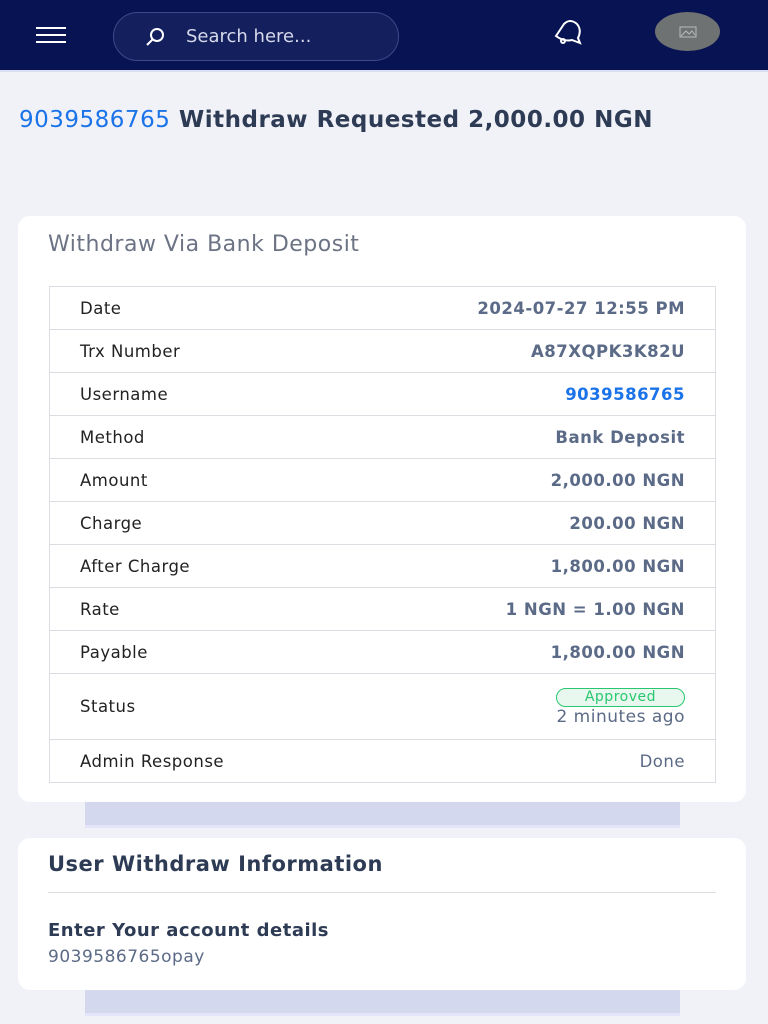 The image size is (768, 1024). Describe the element at coordinates (383, 308) in the screenshot. I see `table-row: Date 2024-07-27 12:55 PM` at that location.